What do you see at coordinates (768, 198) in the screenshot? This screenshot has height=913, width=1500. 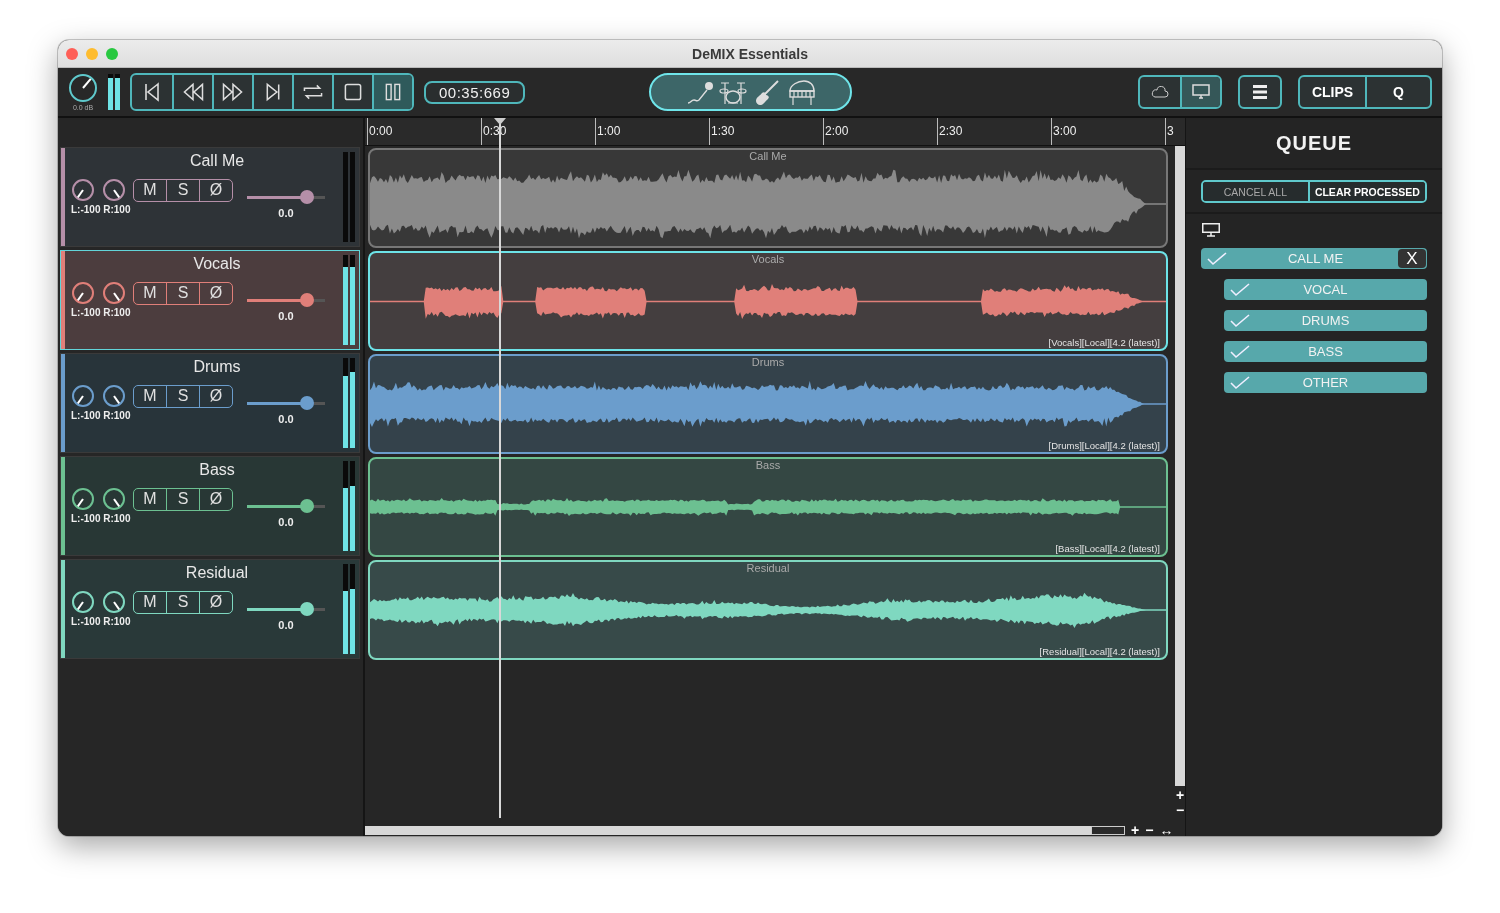 I see `audio-clip: Call Me` at bounding box center [768, 198].